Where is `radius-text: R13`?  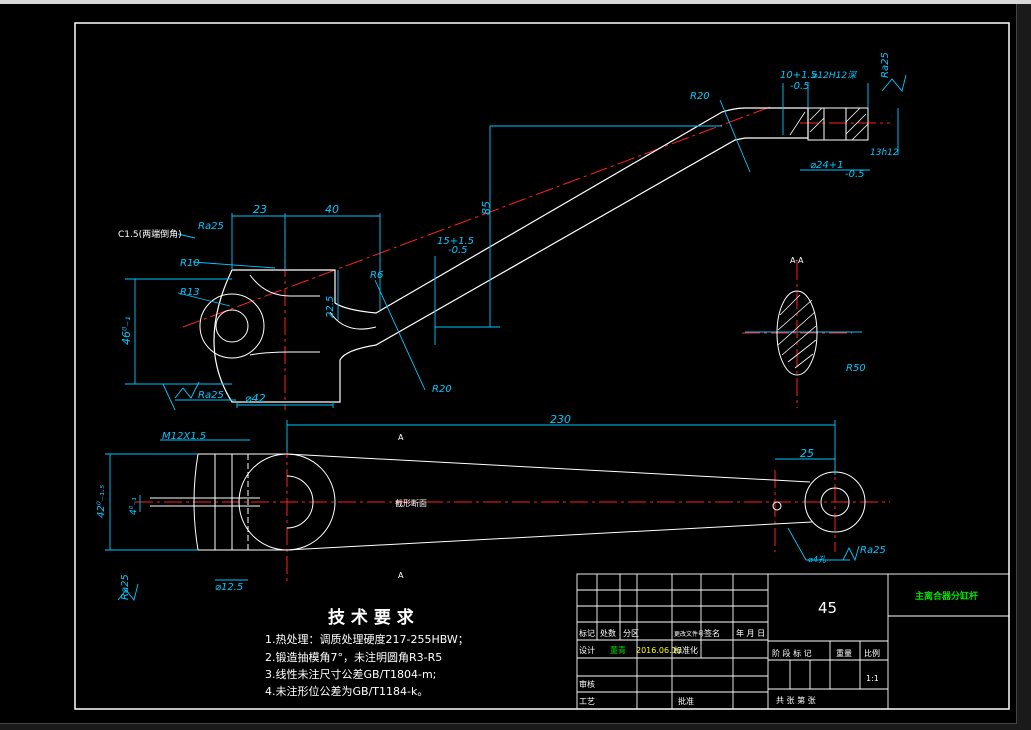 radius-text: R13 is located at coordinates (190, 292).